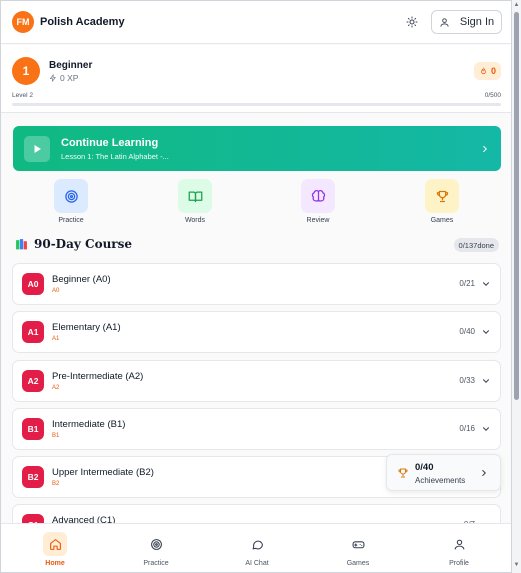 The image size is (521, 573). What do you see at coordinates (467, 428) in the screenshot?
I see `level-count: 0/16` at bounding box center [467, 428].